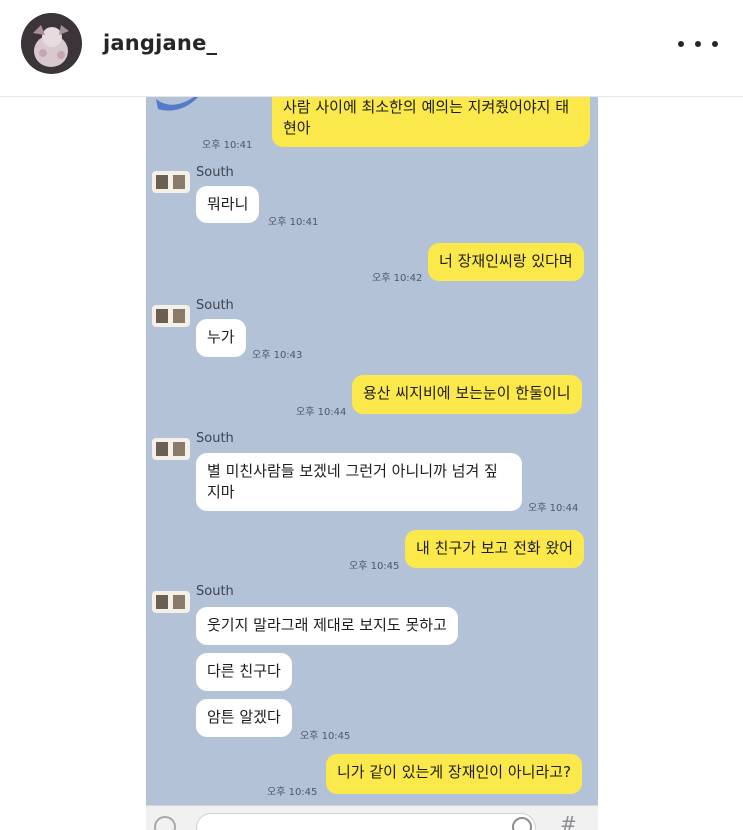 The image size is (743, 830). I want to click on hashtag-icon: #, so click(568, 821).